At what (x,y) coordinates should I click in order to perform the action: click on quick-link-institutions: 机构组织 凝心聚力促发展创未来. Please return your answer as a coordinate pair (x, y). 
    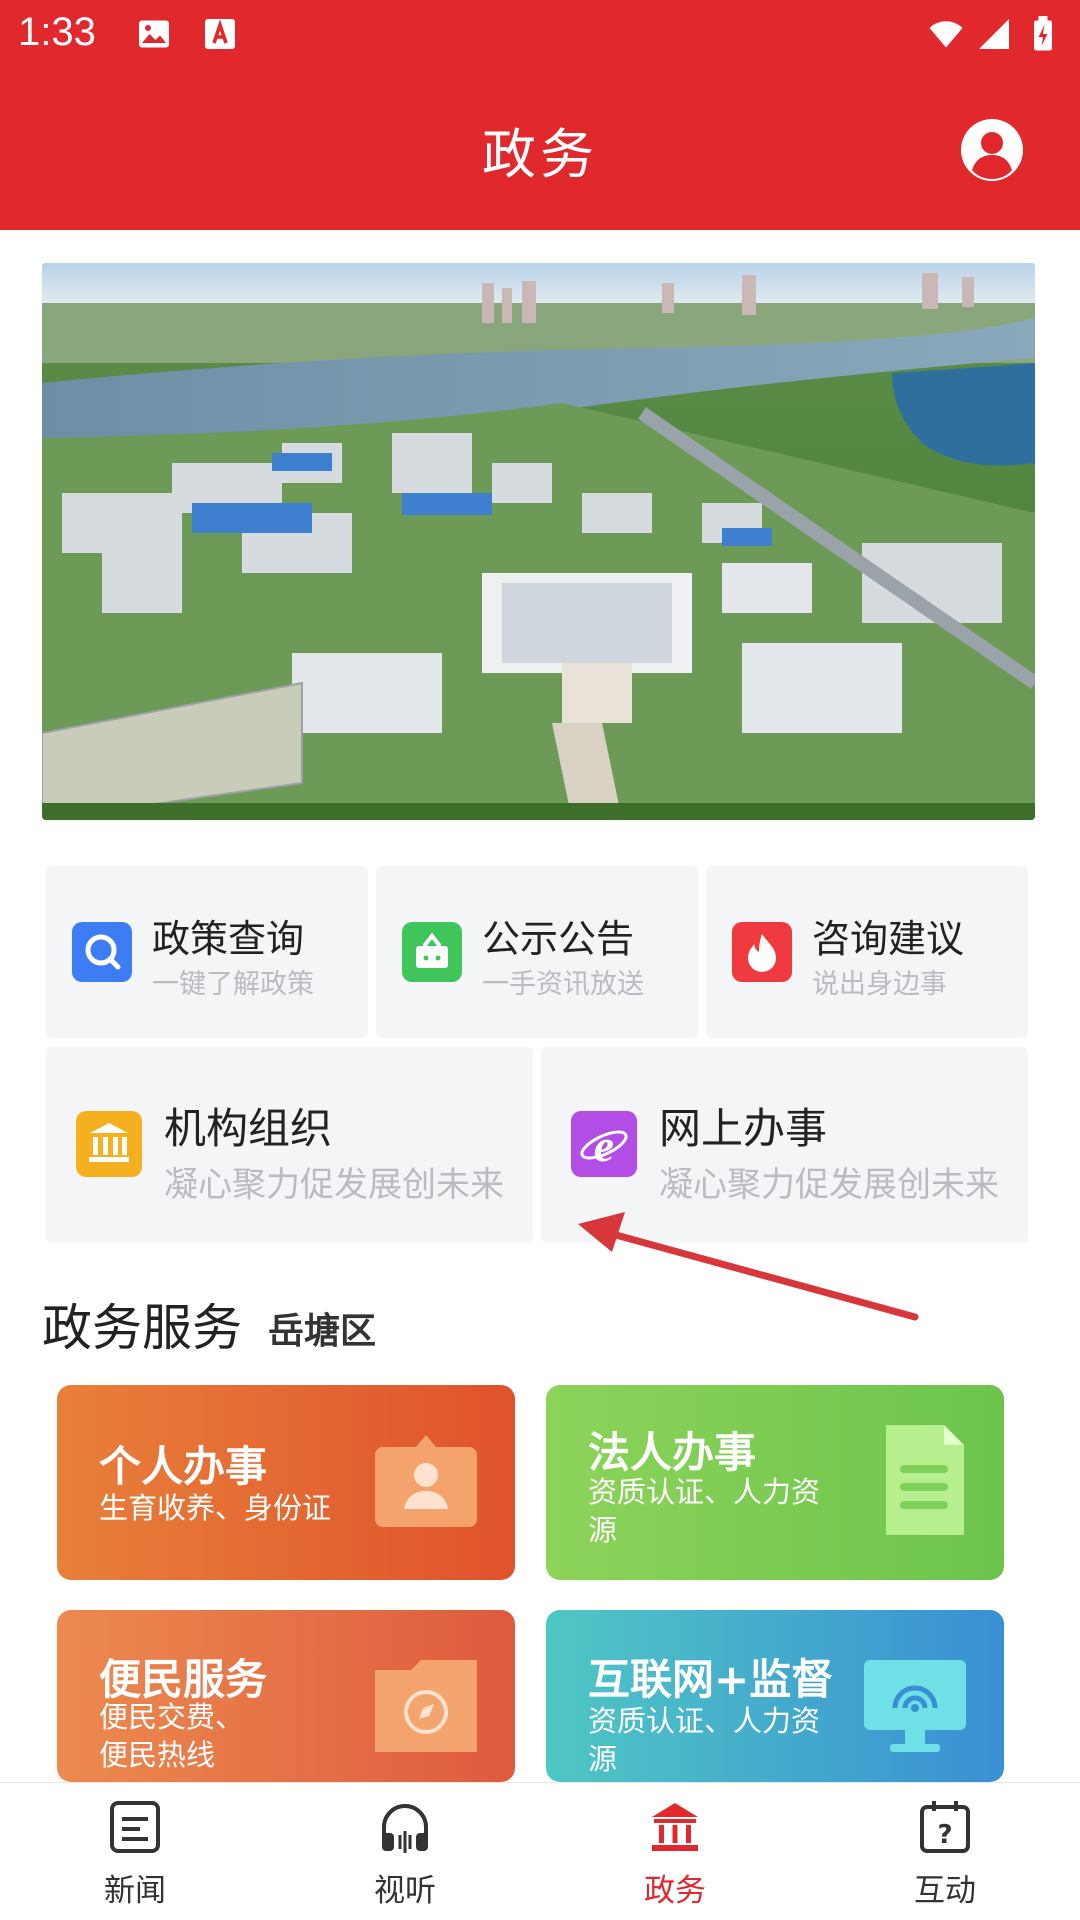
    Looking at the image, I should click on (289, 1145).